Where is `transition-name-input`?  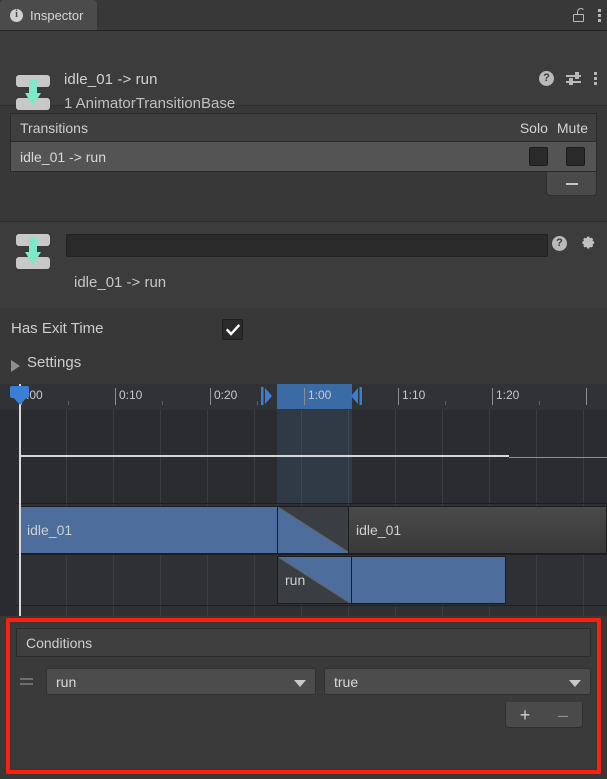 transition-name-input is located at coordinates (307, 245).